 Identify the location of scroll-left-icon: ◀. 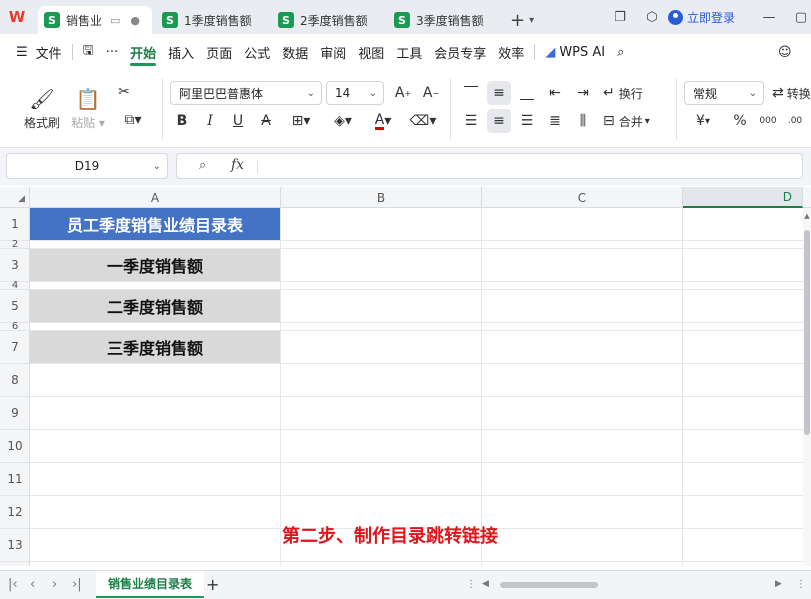
(485, 584).